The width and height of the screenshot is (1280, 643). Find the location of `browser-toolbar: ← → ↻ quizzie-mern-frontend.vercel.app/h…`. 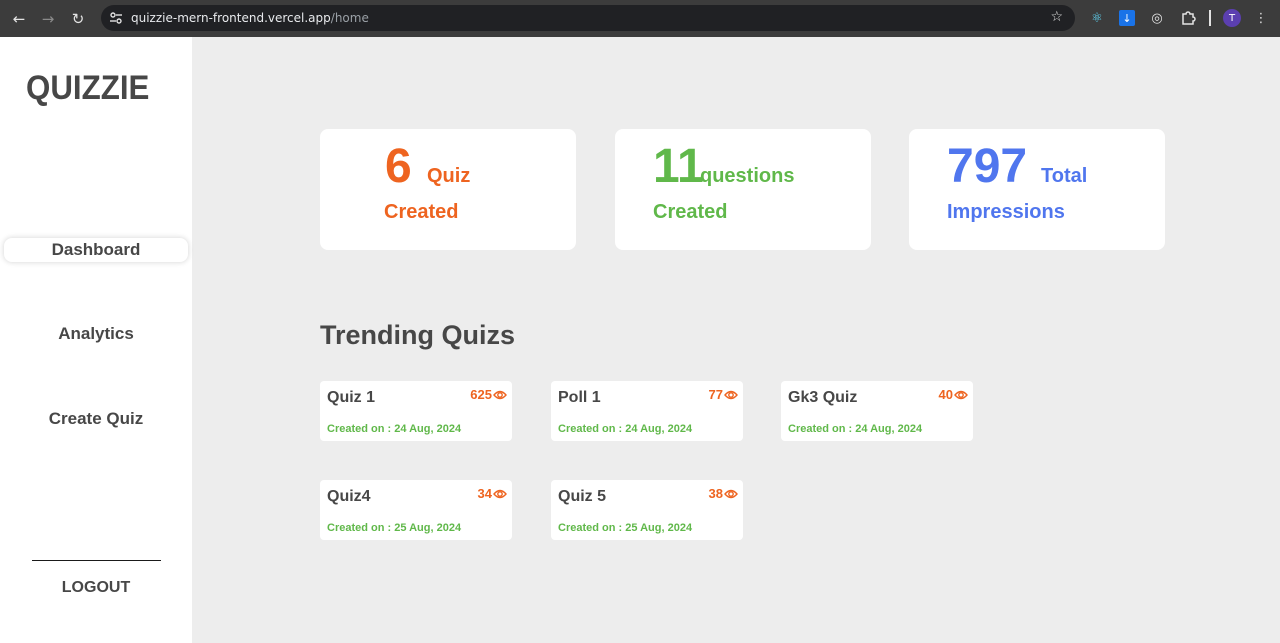

browser-toolbar: ← → ↻ quizzie-mern-frontend.vercel.app/h… is located at coordinates (640, 18).